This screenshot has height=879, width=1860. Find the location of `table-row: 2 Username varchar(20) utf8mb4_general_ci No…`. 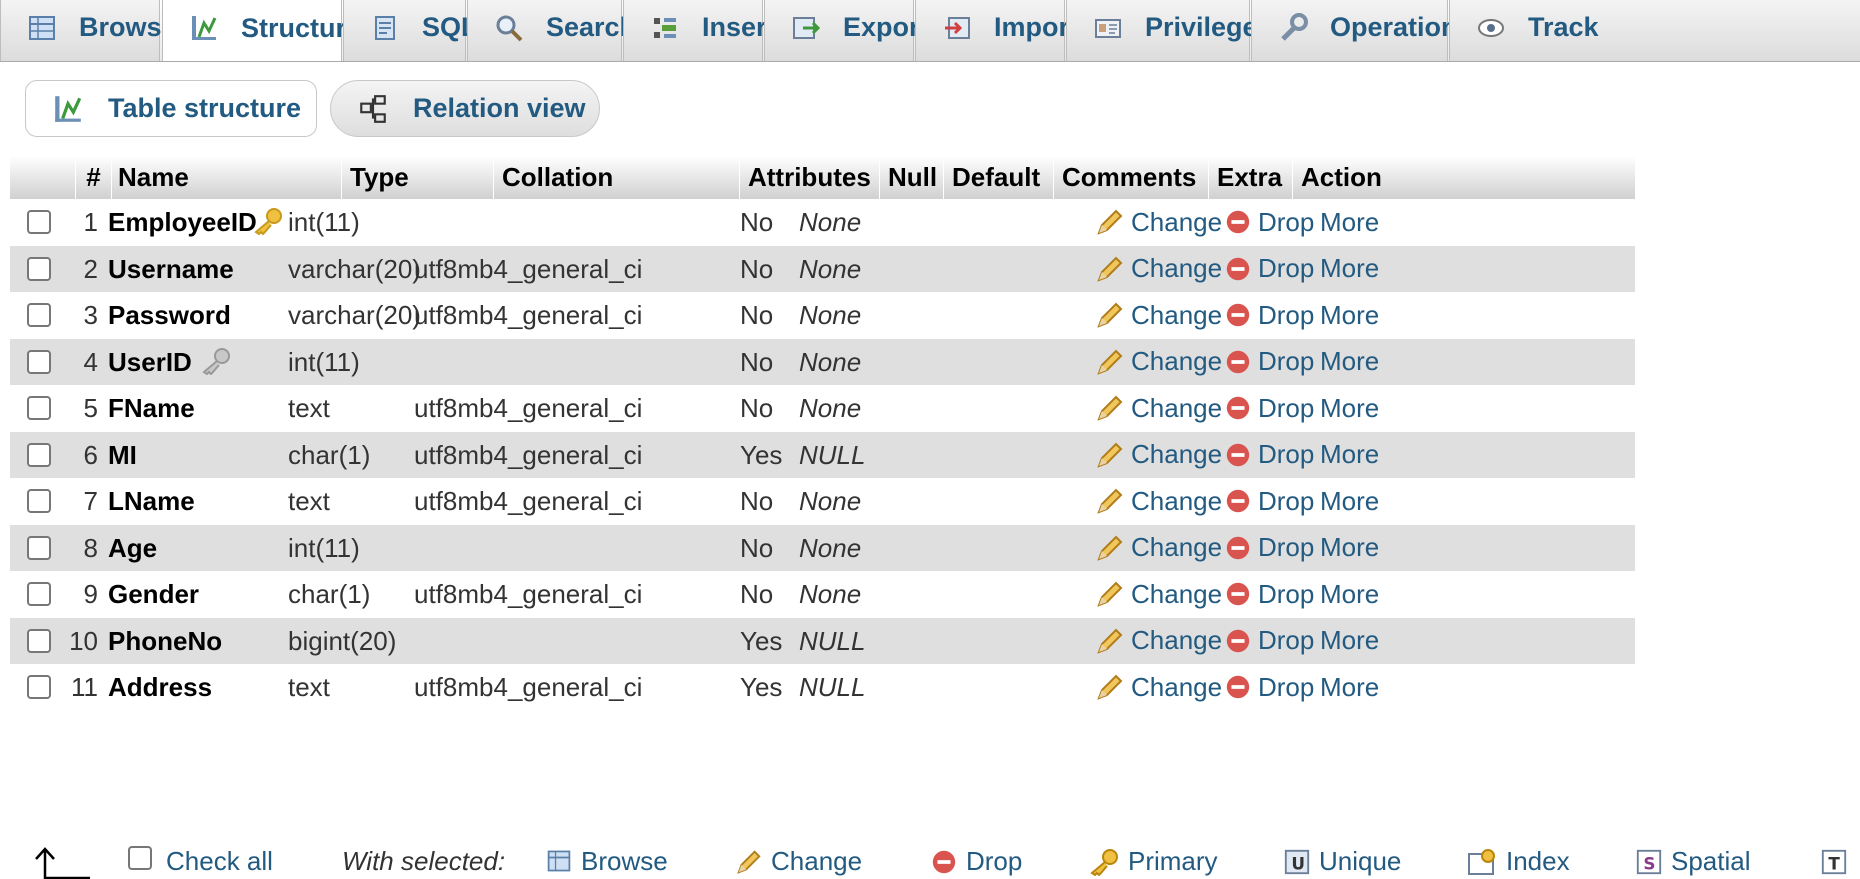

table-row: 2 Username varchar(20) utf8mb4_general_ci No… is located at coordinates (822, 269).